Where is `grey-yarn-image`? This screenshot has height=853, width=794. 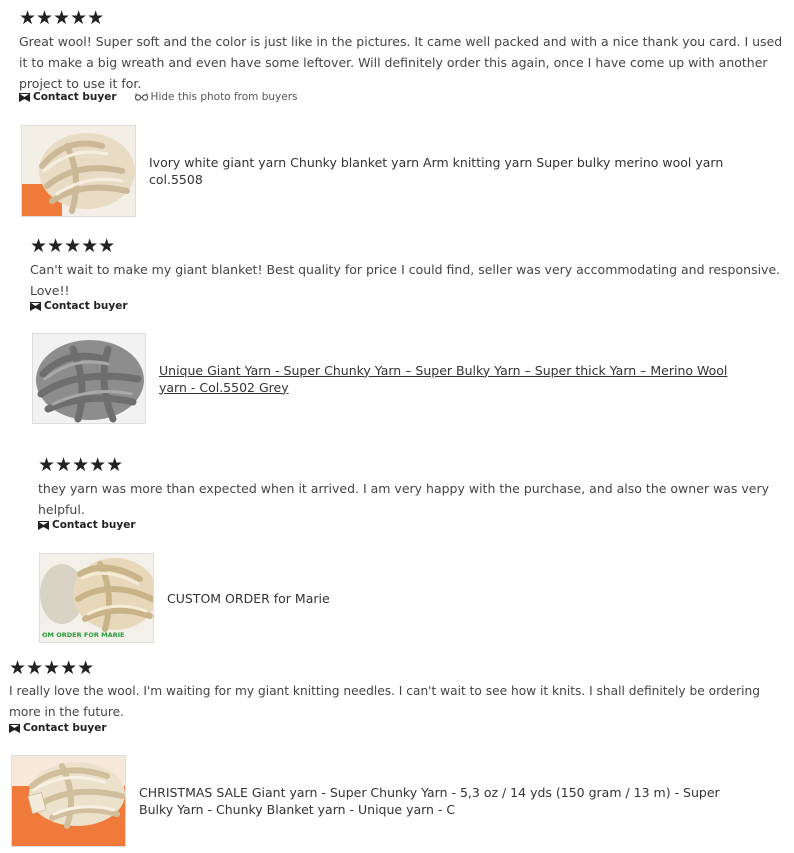 grey-yarn-image is located at coordinates (89, 378).